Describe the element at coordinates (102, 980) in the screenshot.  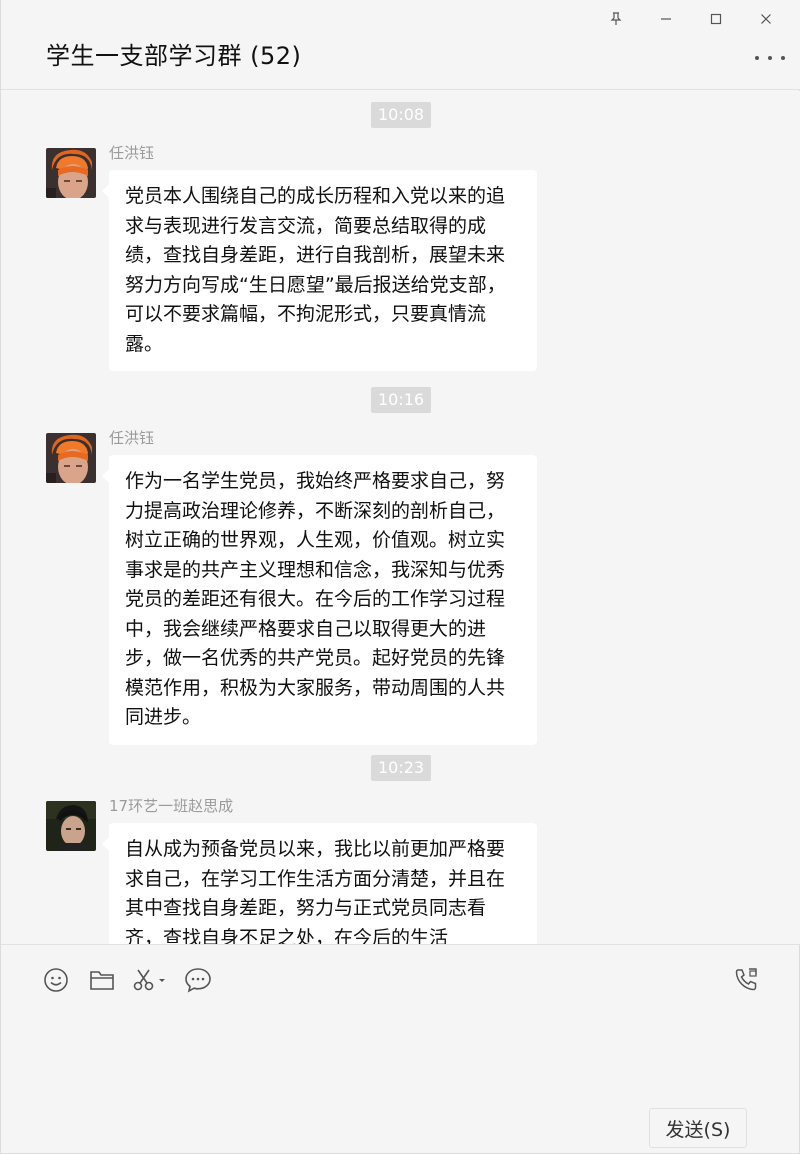
I see `folder-icon` at that location.